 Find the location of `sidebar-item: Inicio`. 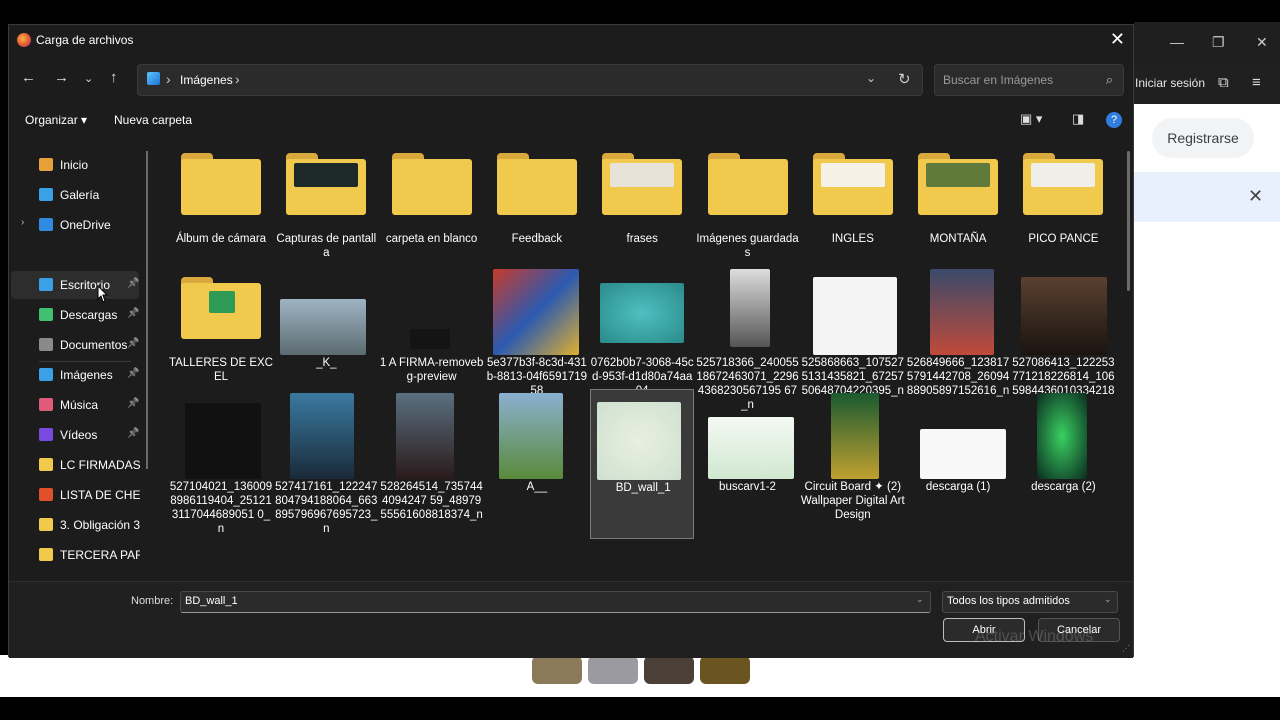

sidebar-item: Inicio is located at coordinates (75, 165).